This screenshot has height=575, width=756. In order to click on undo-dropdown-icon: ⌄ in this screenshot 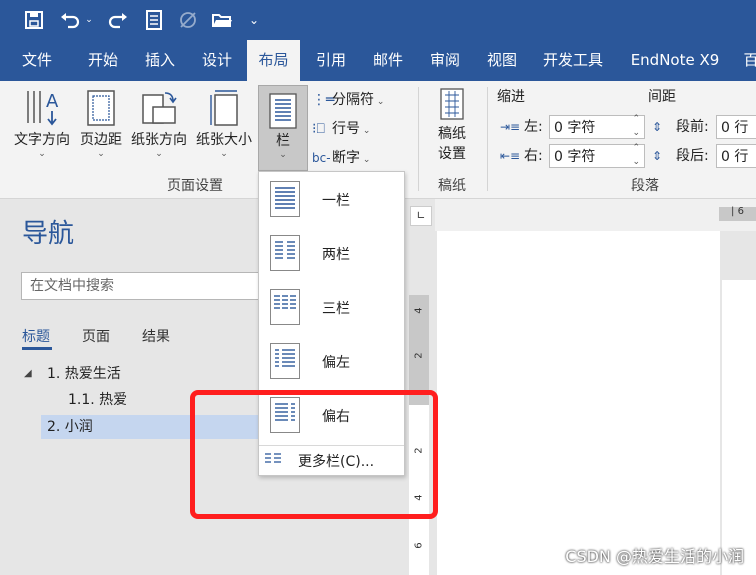, I will do `click(89, 20)`.